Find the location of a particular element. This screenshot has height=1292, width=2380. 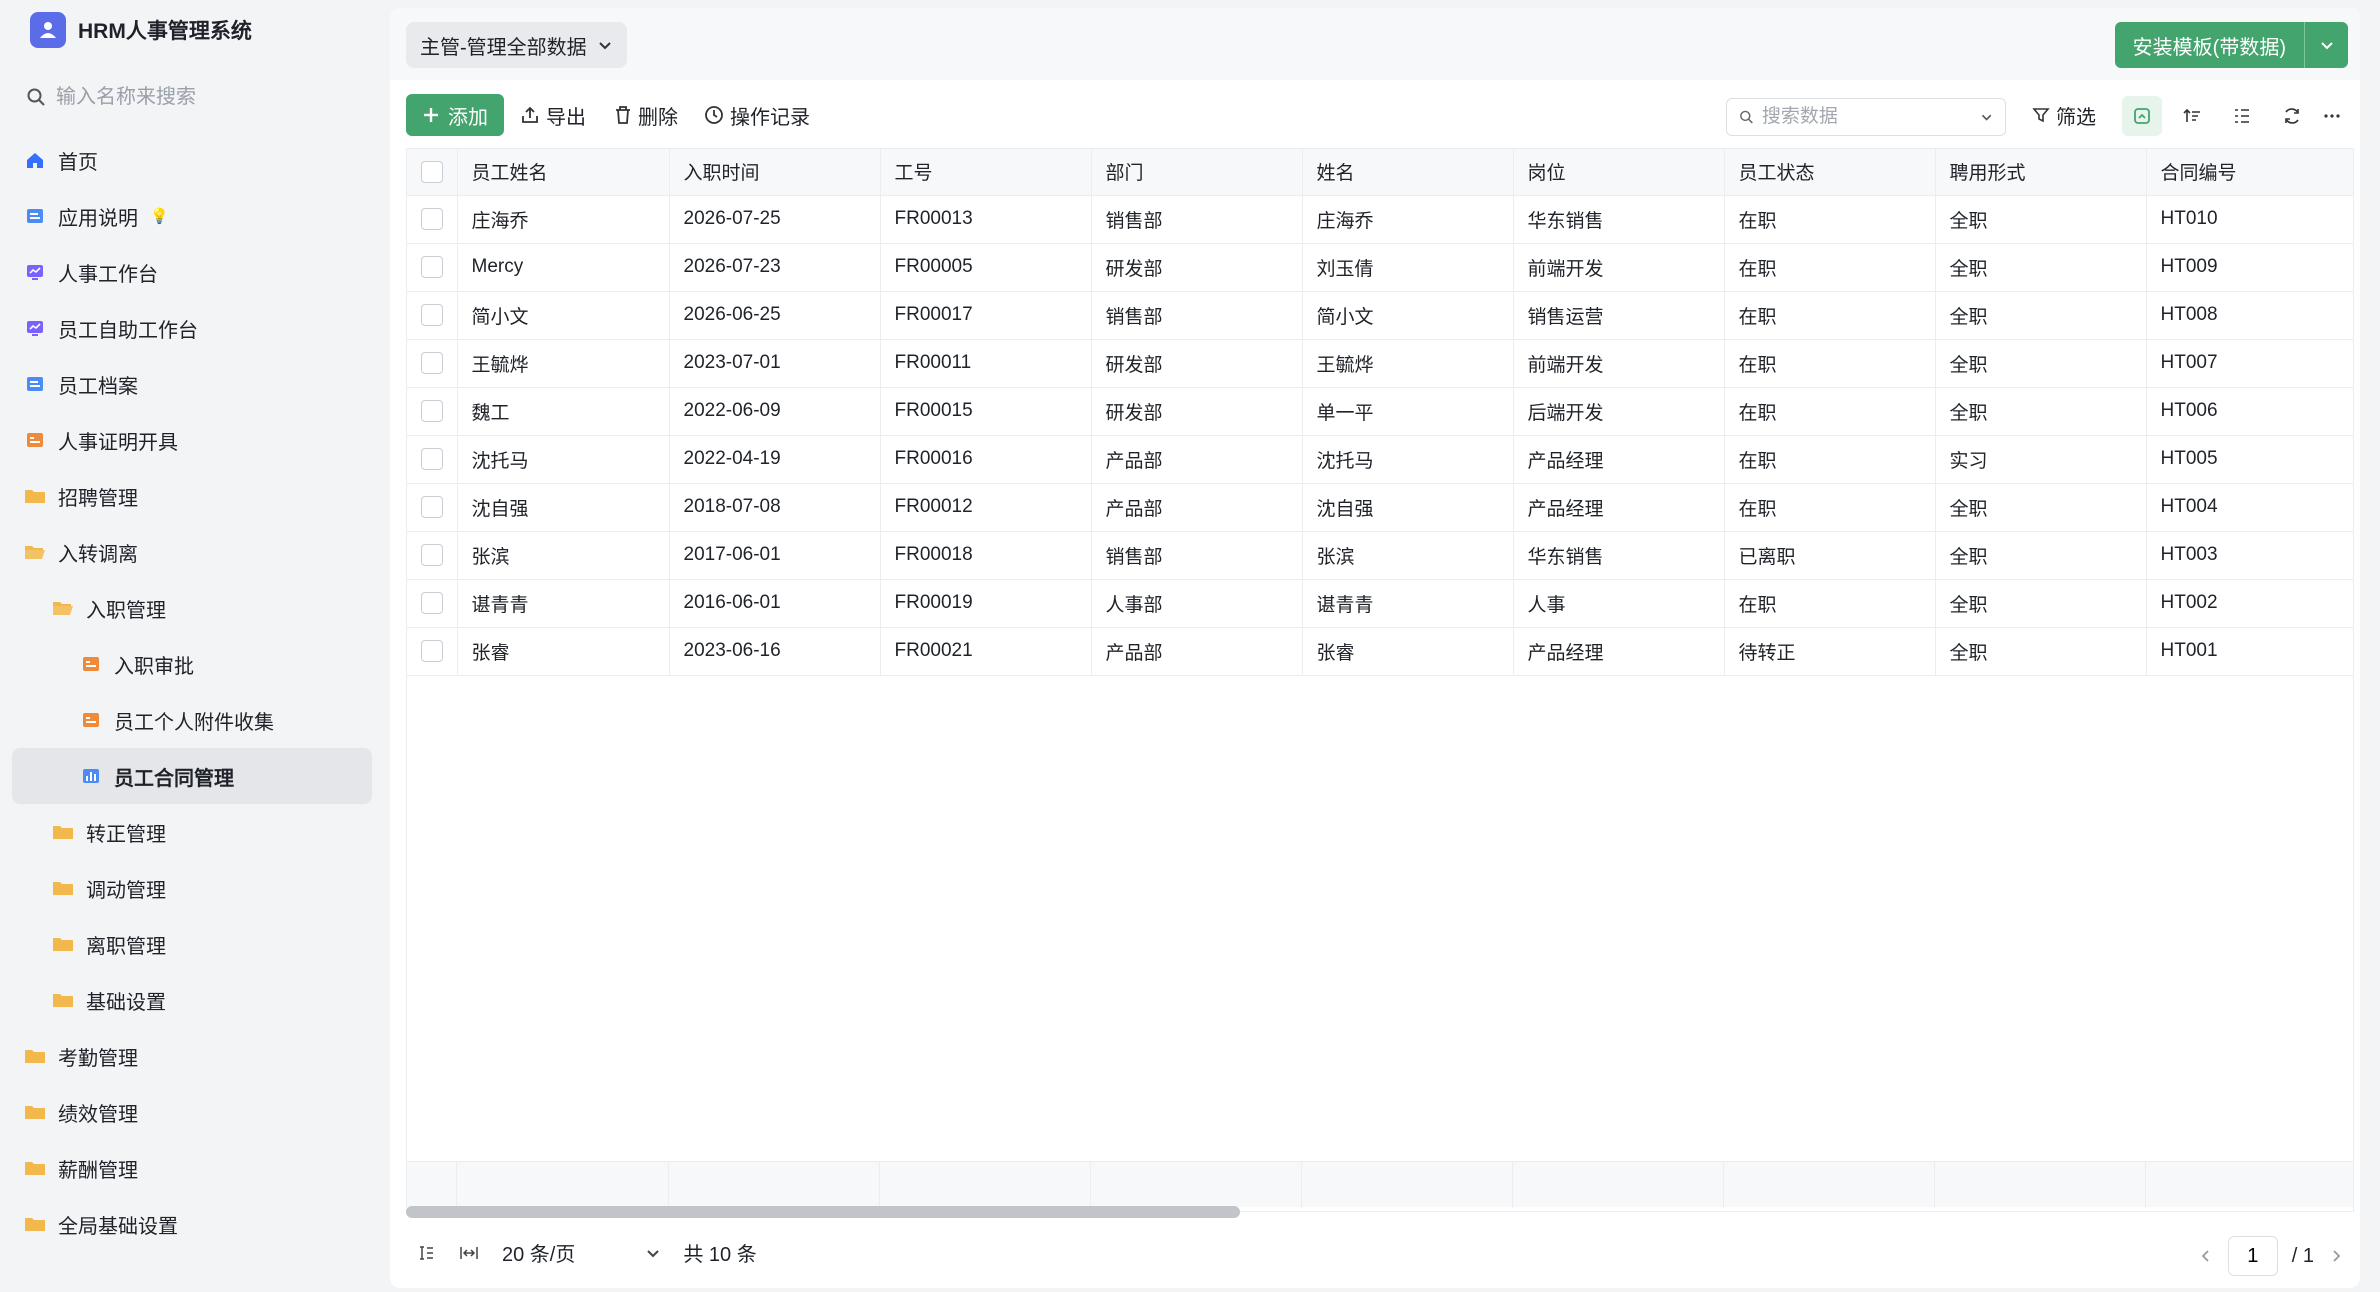

sidebar-item: 绩效管理 is located at coordinates (192, 1112).